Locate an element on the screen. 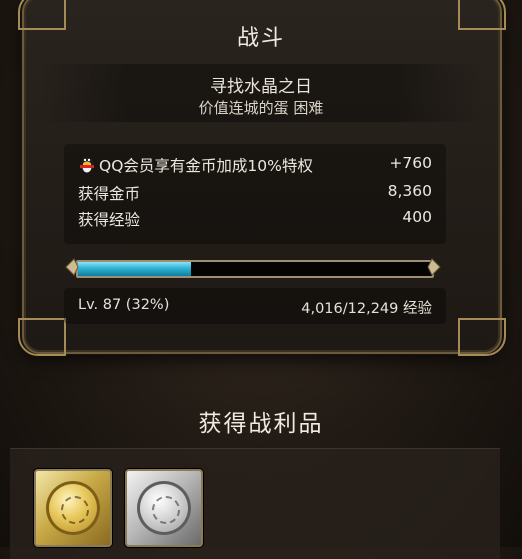  gold-value: 8,360 is located at coordinates (409, 191).